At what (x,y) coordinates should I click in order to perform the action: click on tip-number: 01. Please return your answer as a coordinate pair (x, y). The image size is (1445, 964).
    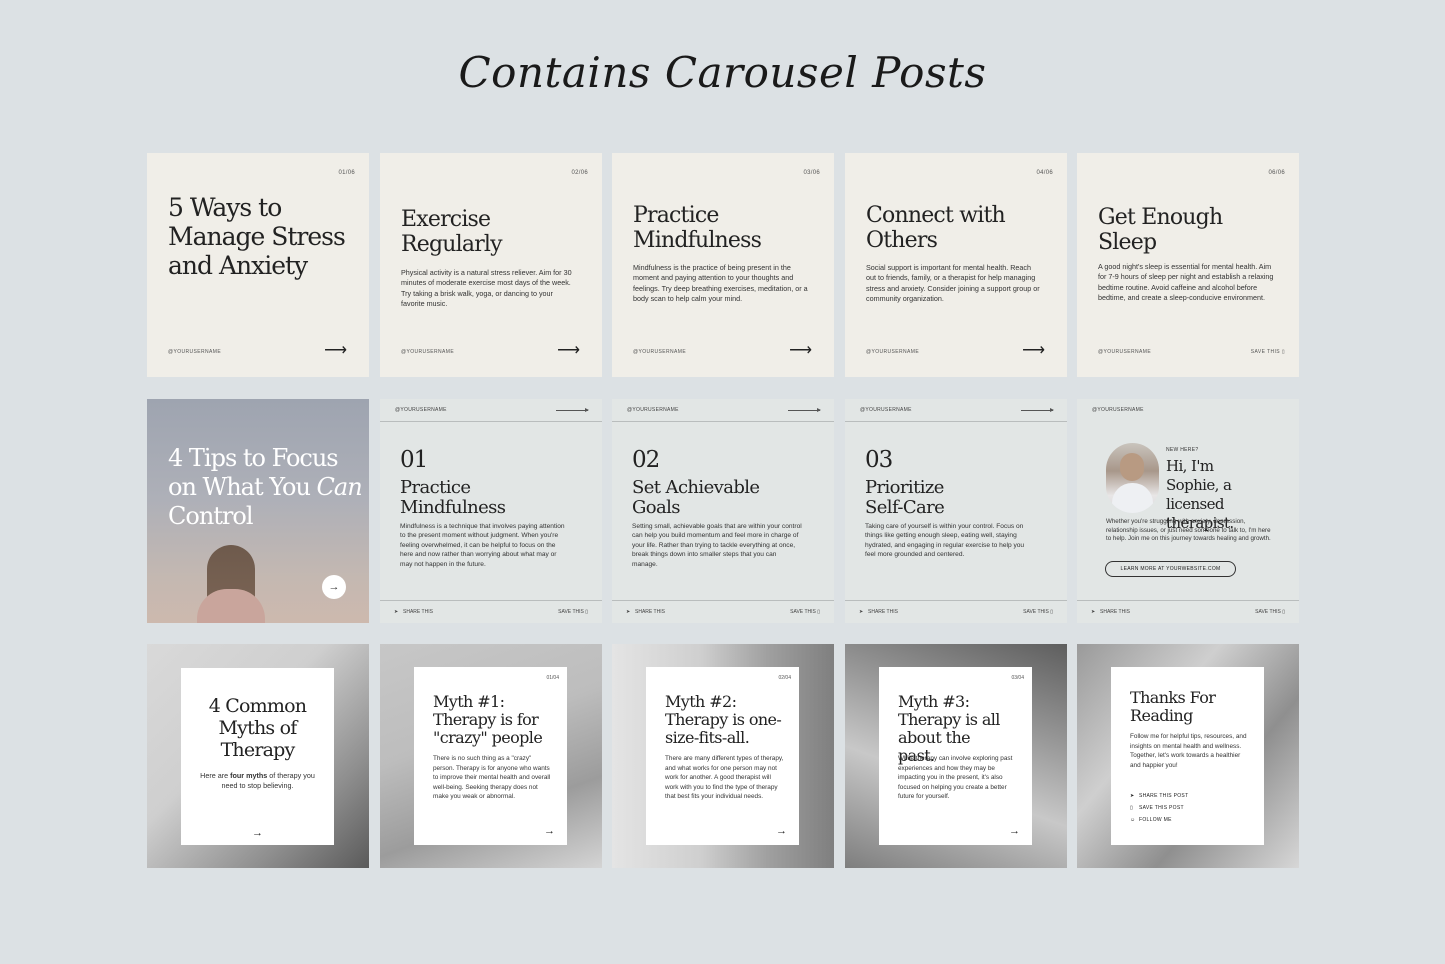
    Looking at the image, I should click on (414, 460).